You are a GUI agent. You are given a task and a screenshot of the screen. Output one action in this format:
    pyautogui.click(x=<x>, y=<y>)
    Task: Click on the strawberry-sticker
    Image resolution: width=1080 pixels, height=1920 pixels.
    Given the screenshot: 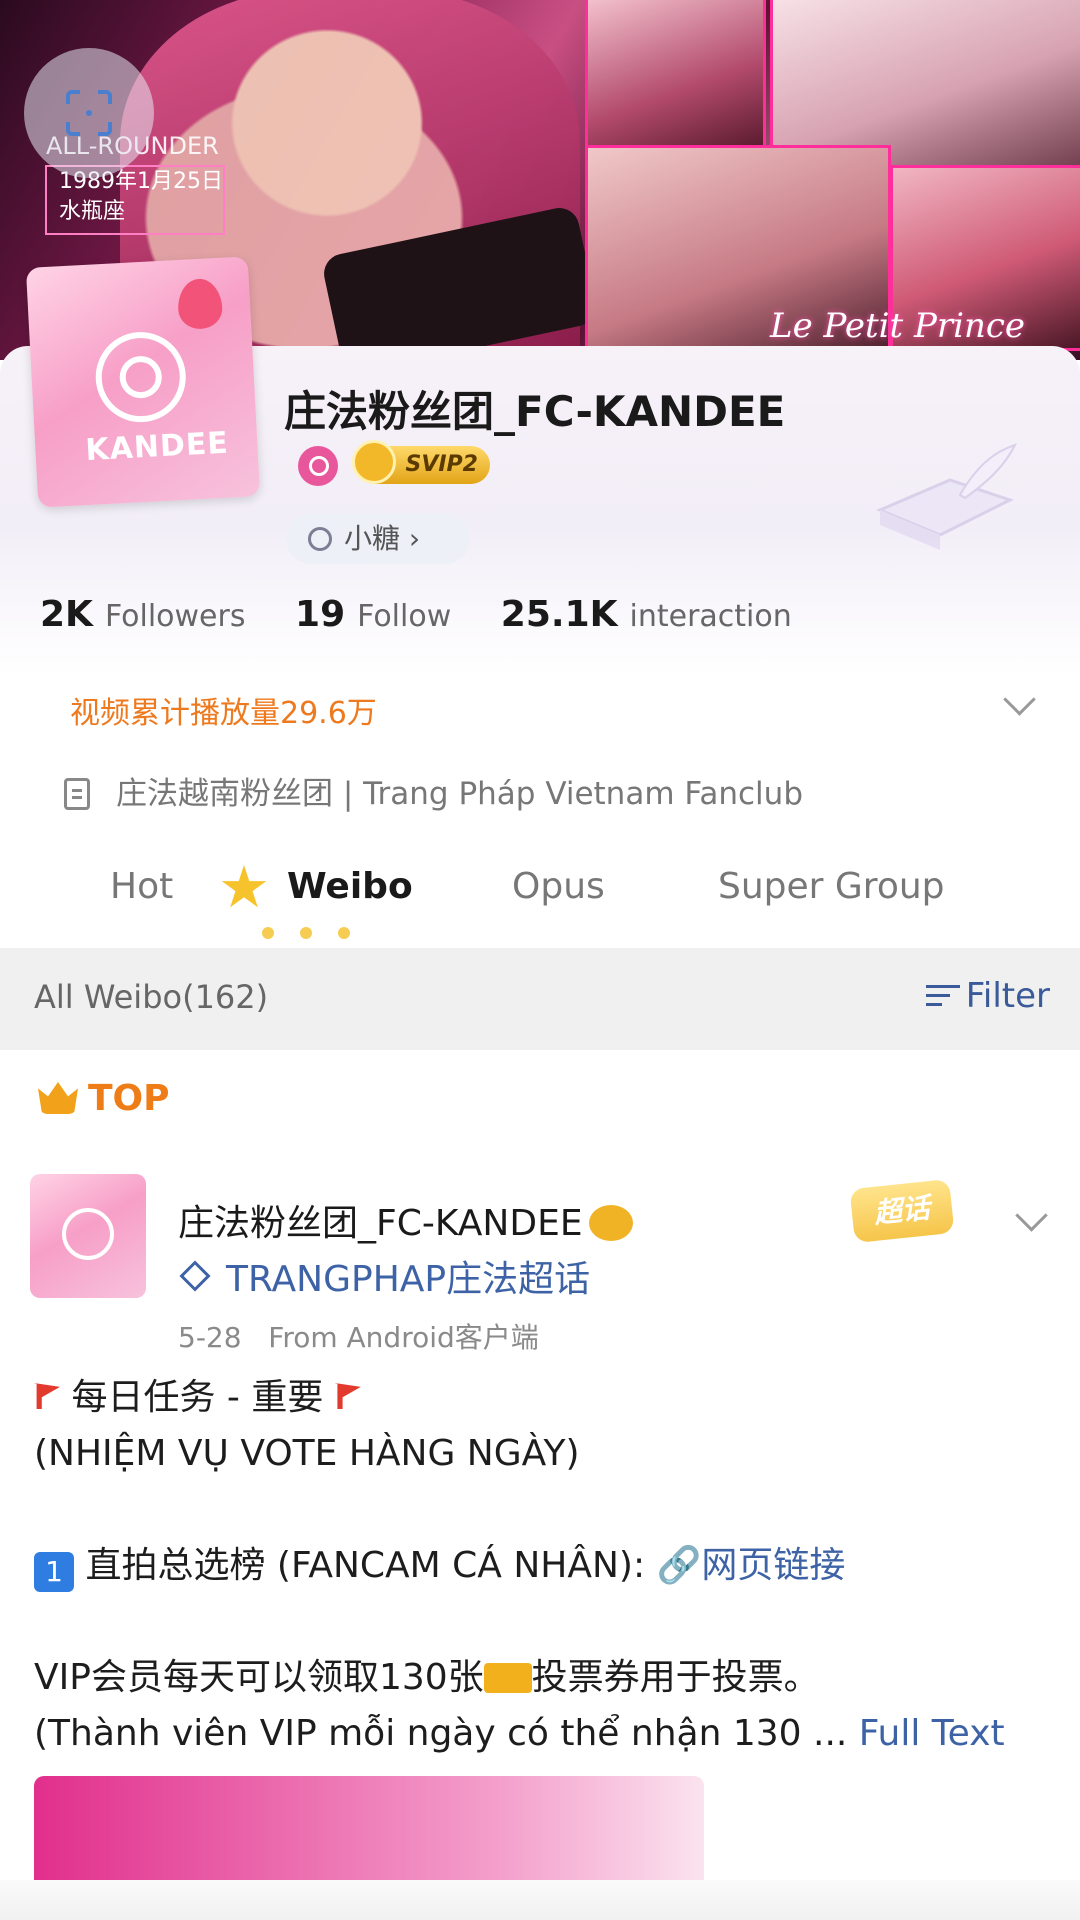 What is the action you would take?
    pyautogui.click(x=200, y=304)
    